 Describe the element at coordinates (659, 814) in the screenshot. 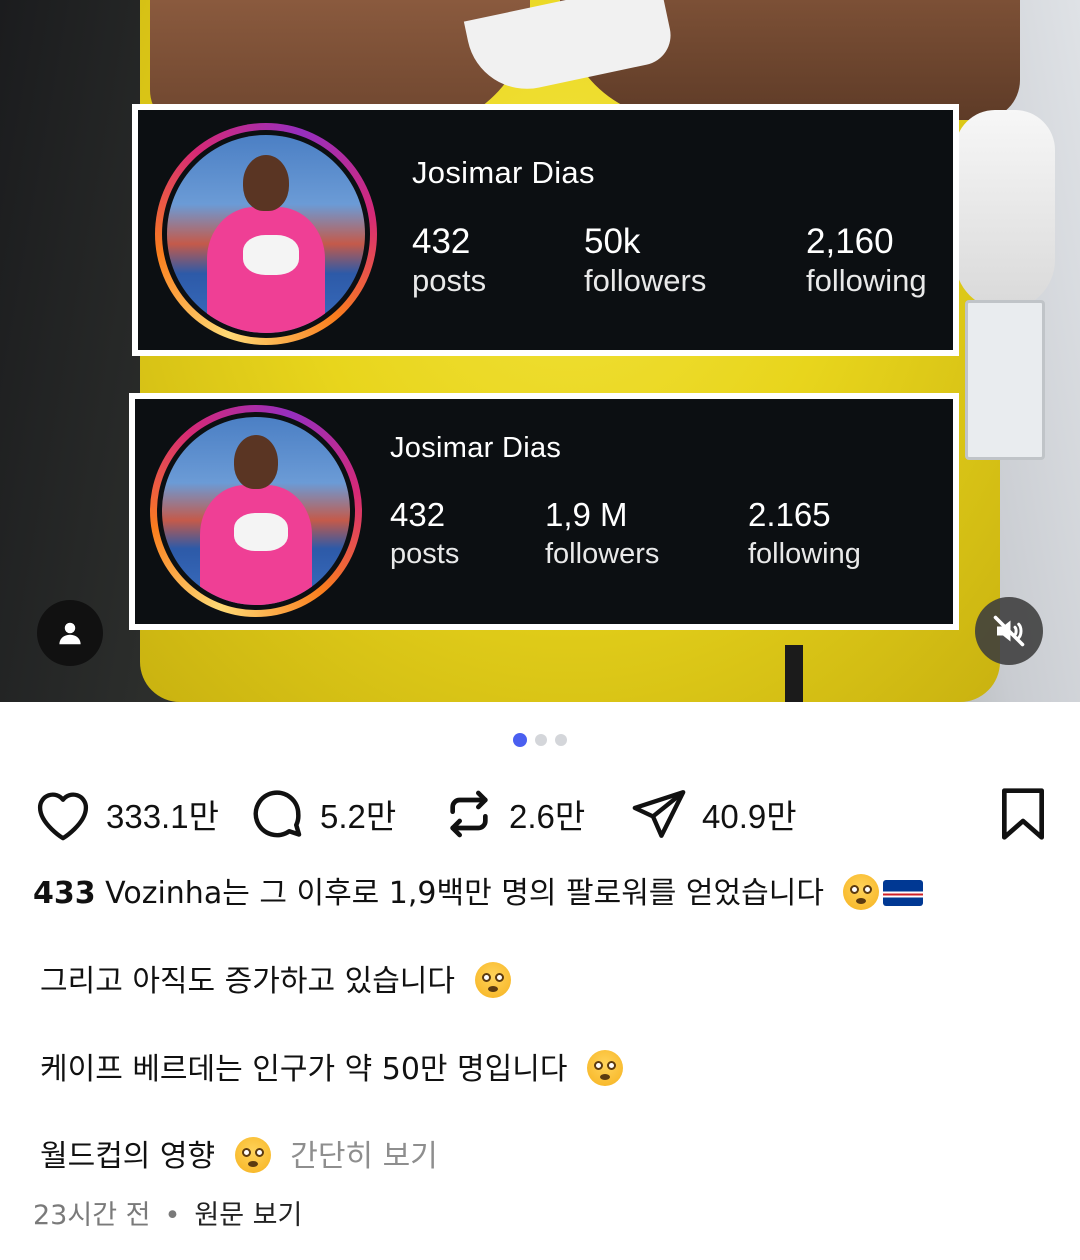

I see `send-icon` at that location.